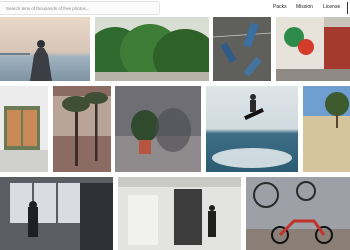  I want to click on nav-packs-link: Packs, so click(280, 7).